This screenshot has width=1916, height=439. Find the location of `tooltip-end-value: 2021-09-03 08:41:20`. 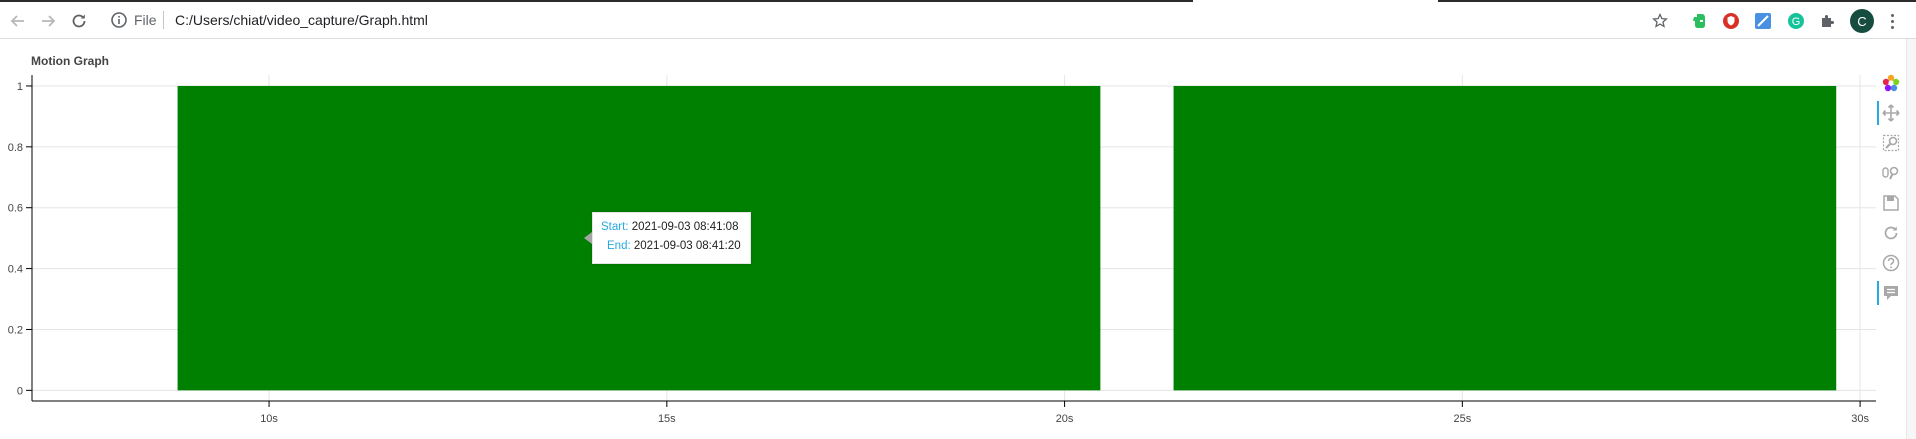

tooltip-end-value: 2021-09-03 08:41:20 is located at coordinates (687, 246).